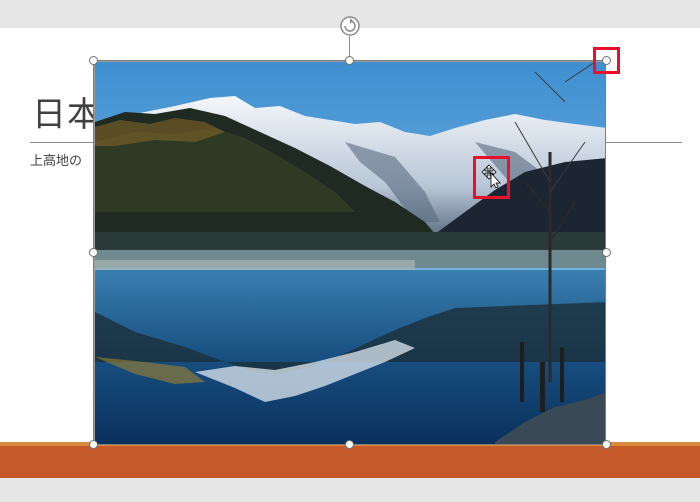  I want to click on resize-handle-middle-left, so click(93, 252).